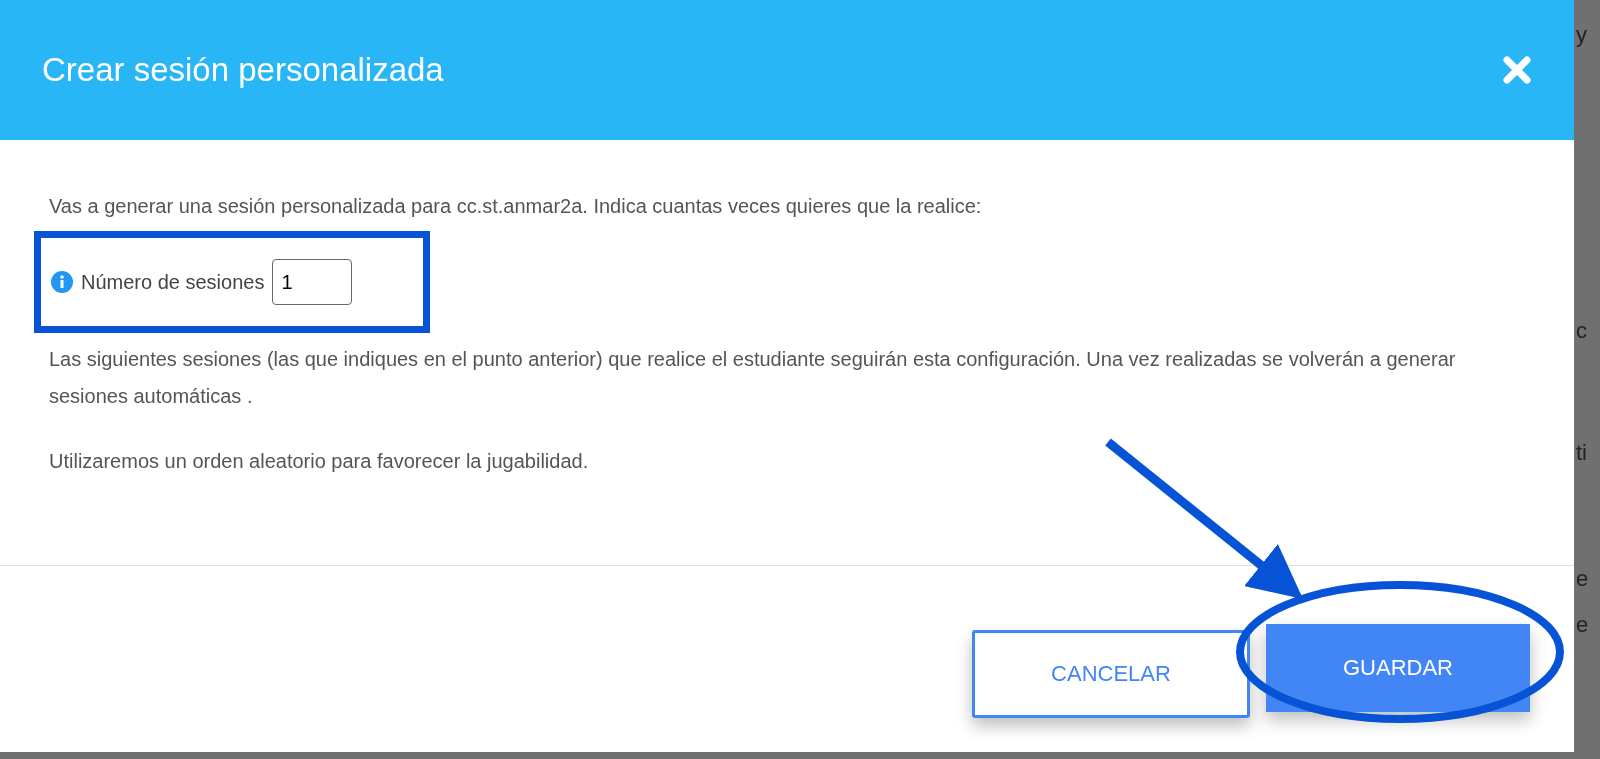 This screenshot has height=759, width=1600. Describe the element at coordinates (753, 378) in the screenshot. I see `body-paragraph: Las siguientes sesiones (las que indiques en el punto anterior) que realice el estudiante seguirán esta configuración. Una vez realizadas se volverán a generar sesiones automáticas .` at that location.